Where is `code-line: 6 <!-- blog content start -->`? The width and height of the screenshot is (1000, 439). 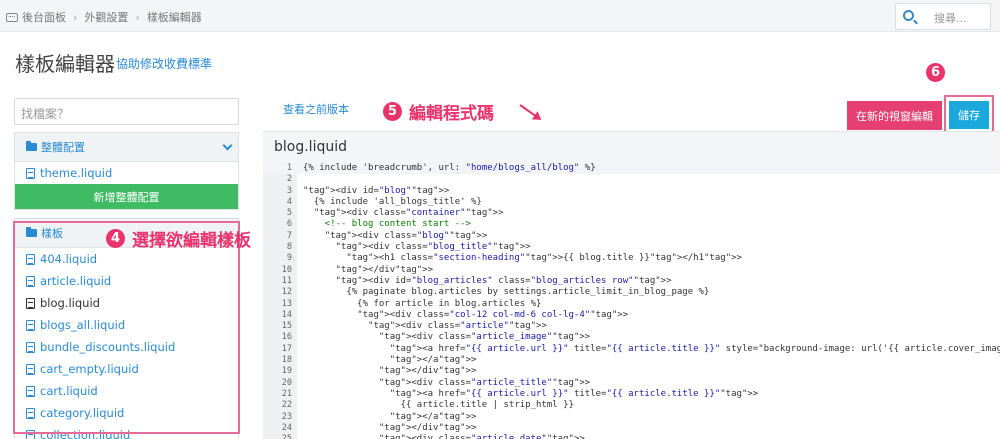 code-line: 6 <!-- blog content start --> is located at coordinates (631, 224).